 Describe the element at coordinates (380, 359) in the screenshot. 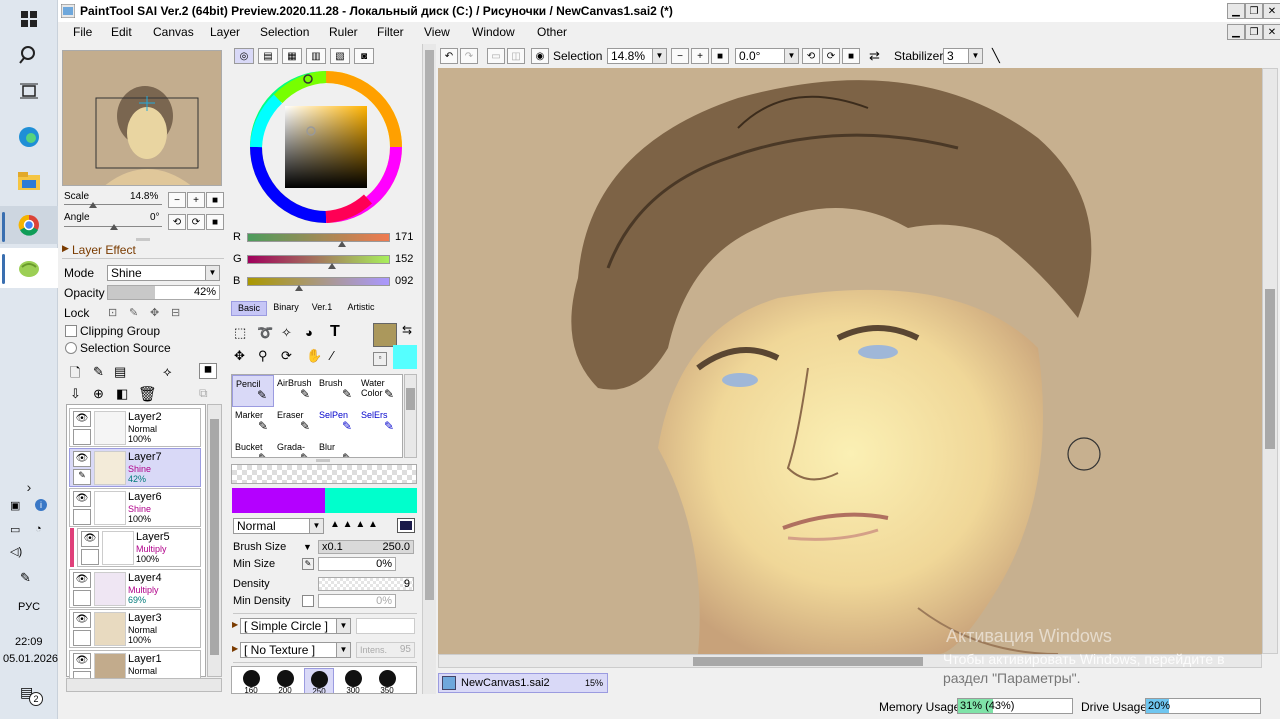

I see `transparent-color-icon: ▫` at that location.